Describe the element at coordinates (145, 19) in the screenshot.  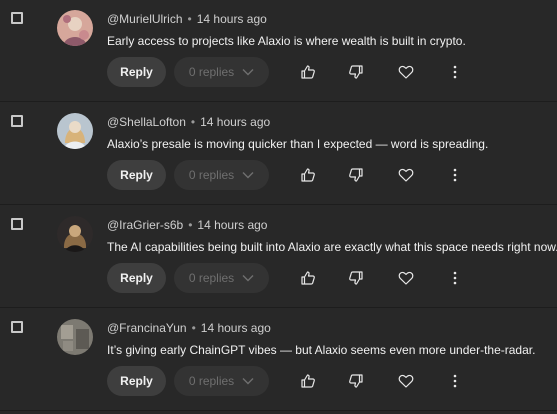
I see `author-handle: @MurielUlrich` at that location.